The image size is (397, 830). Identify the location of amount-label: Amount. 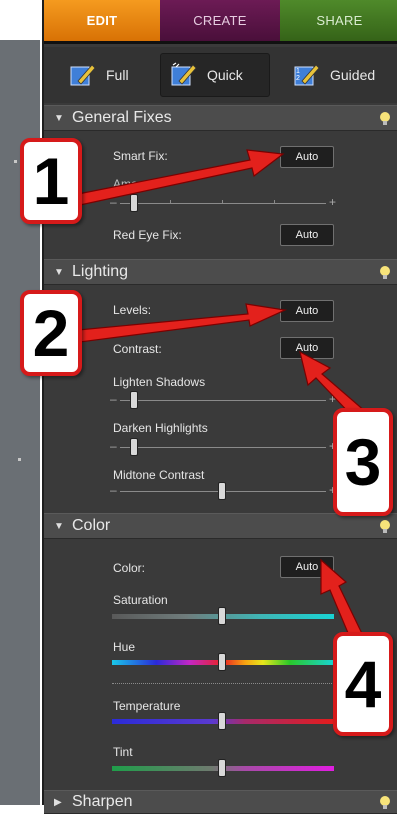
(134, 184).